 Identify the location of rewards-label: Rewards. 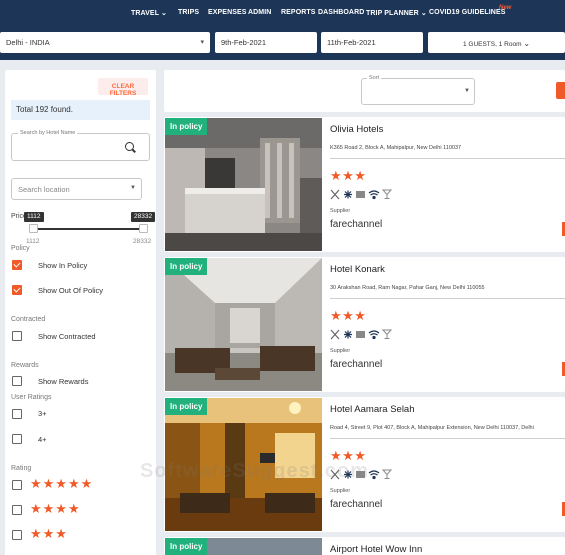
(25, 365).